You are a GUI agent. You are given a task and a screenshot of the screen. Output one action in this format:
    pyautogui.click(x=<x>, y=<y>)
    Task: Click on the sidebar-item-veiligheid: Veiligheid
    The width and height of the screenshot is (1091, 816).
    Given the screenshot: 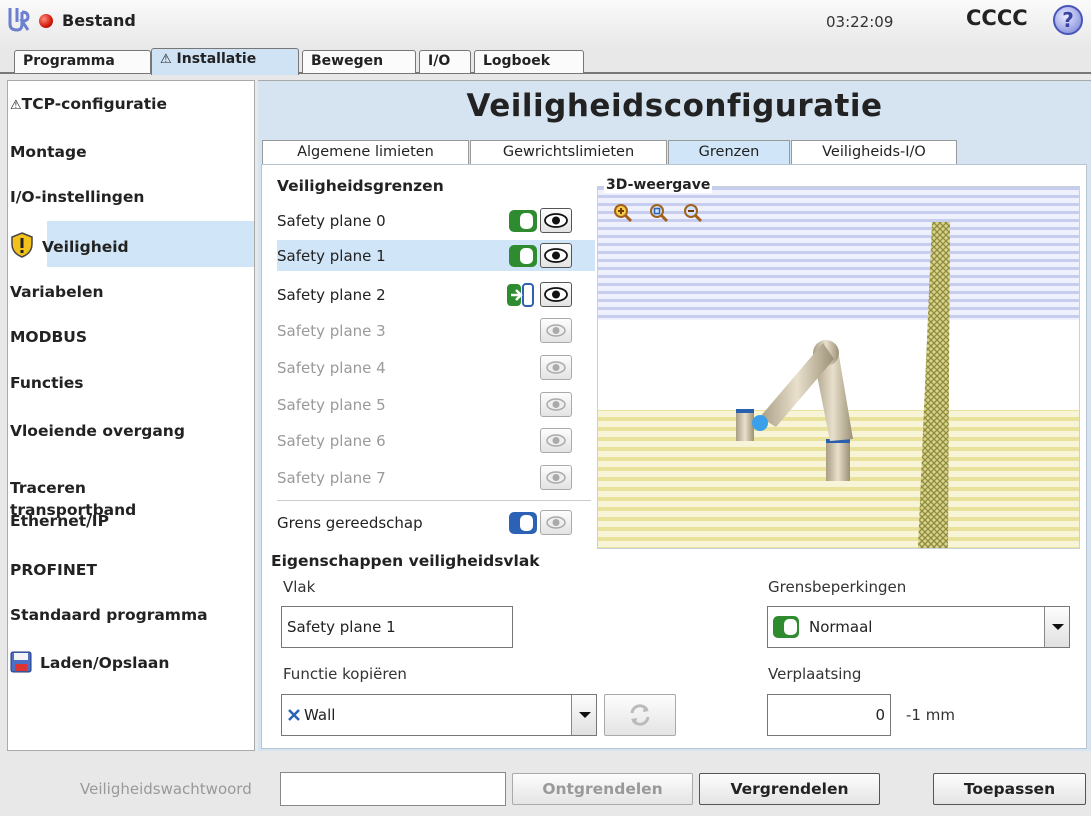 What is the action you would take?
    pyautogui.click(x=131, y=245)
    